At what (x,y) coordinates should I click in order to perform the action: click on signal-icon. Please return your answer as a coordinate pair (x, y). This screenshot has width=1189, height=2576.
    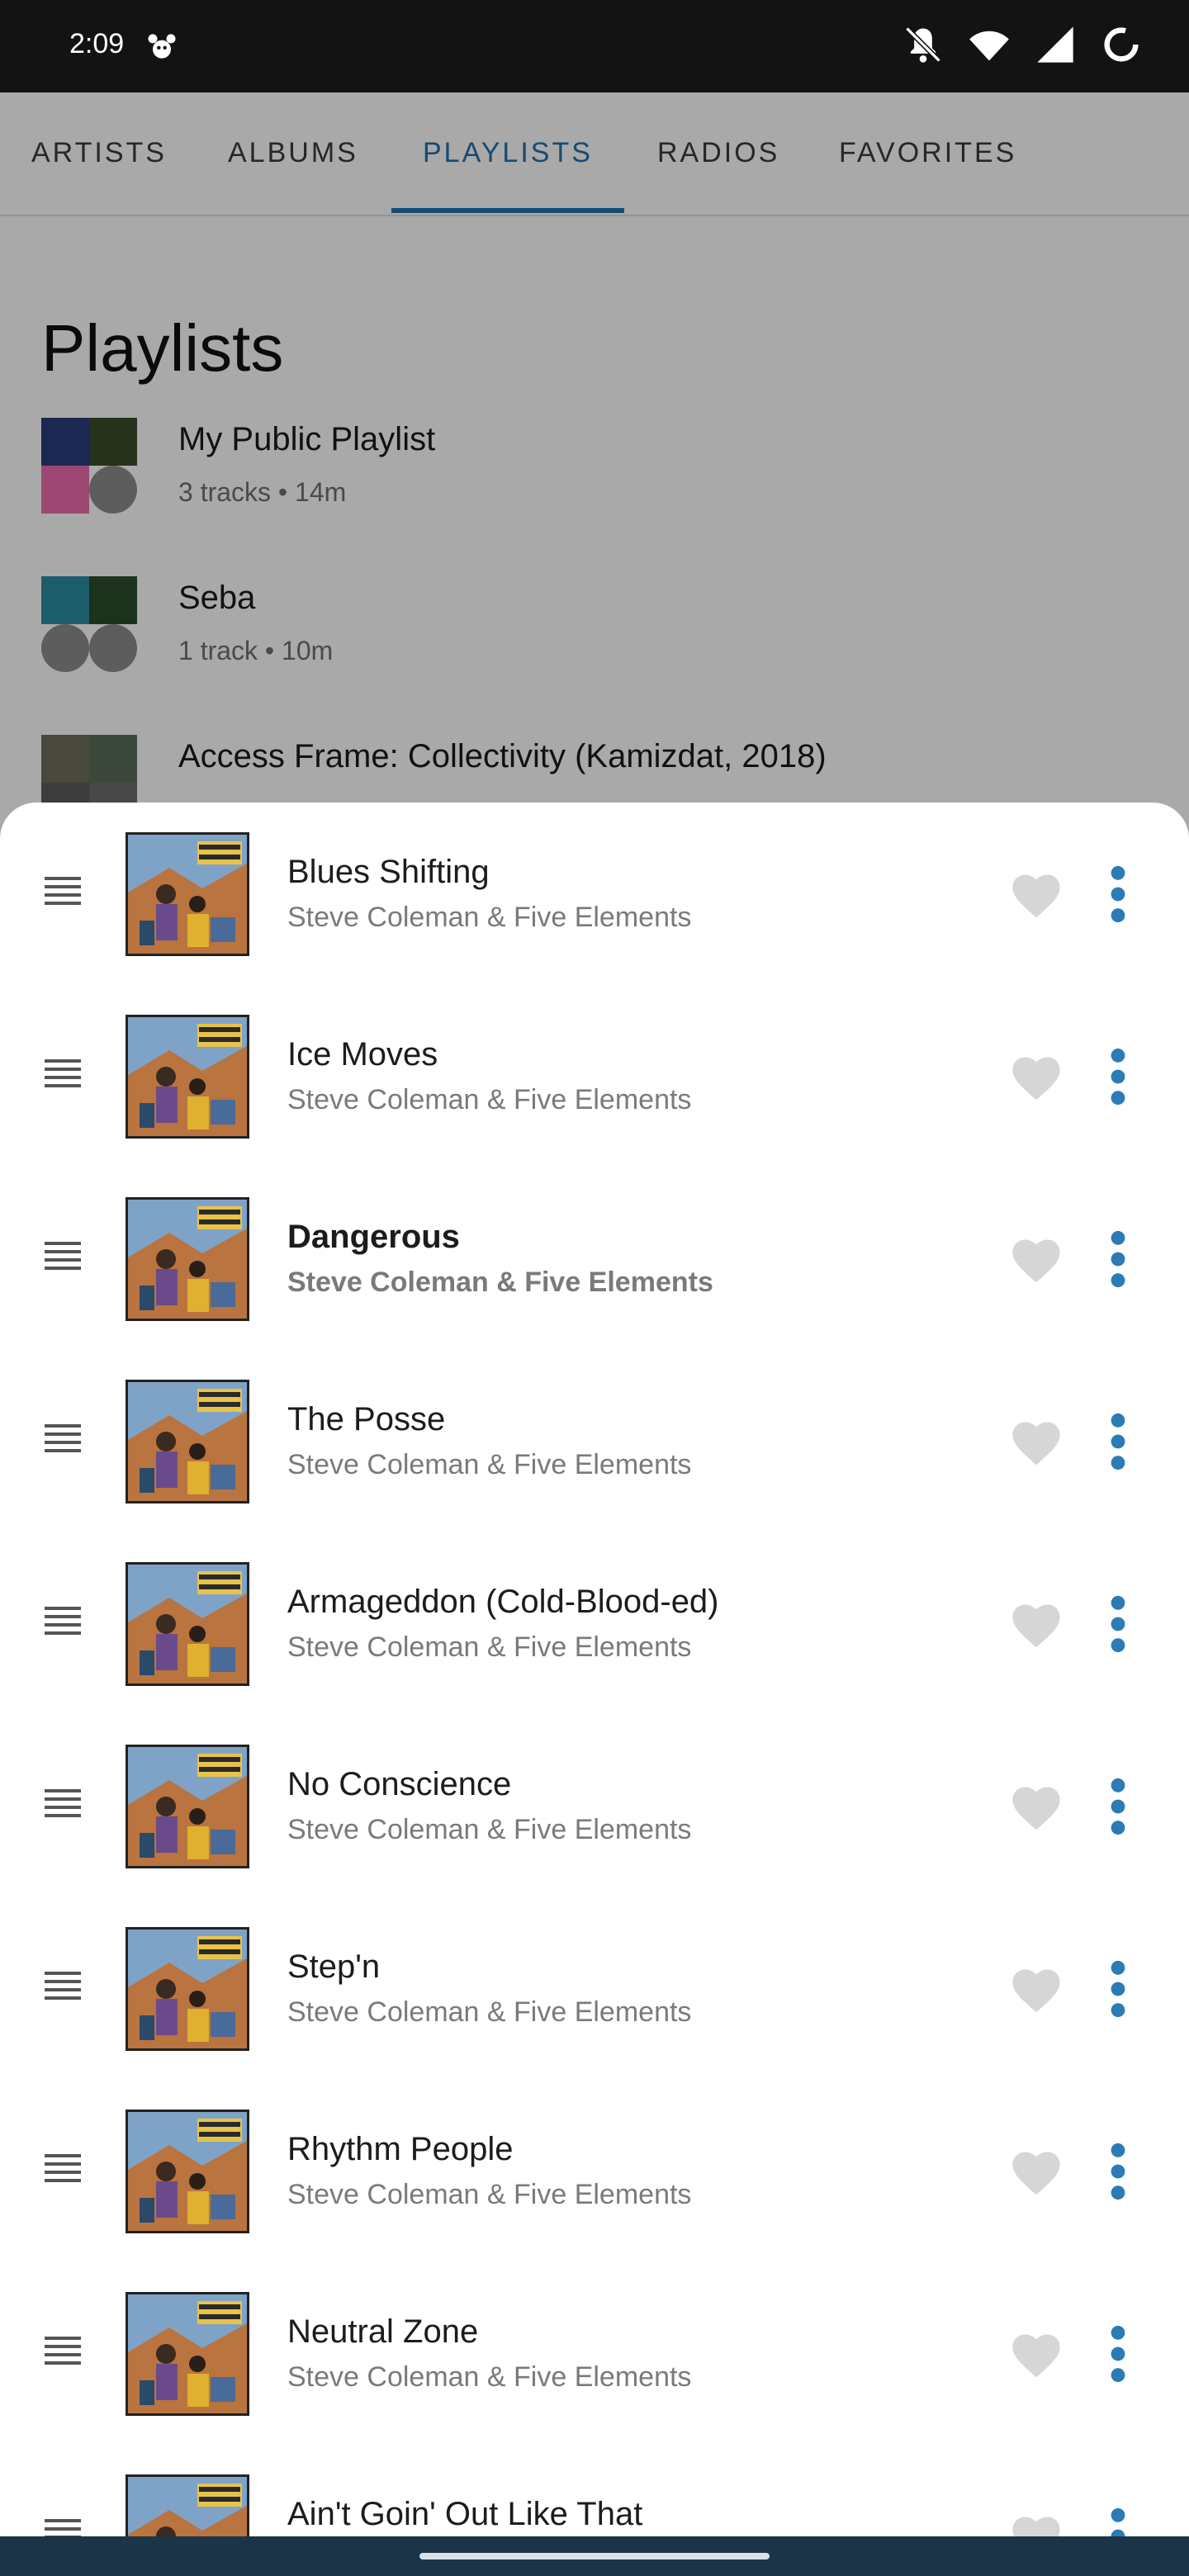
    Looking at the image, I should click on (1055, 44).